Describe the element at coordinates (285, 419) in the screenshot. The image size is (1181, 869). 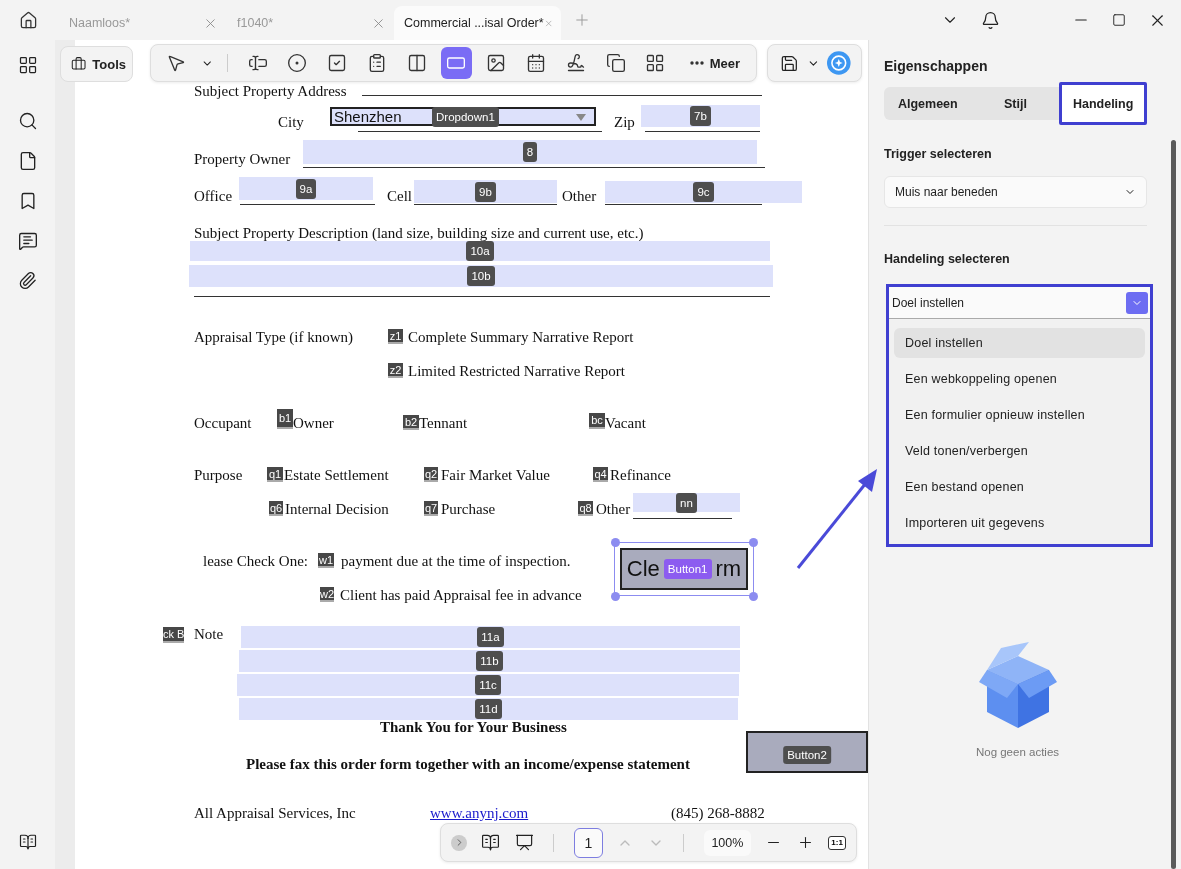
I see `checkbox-tag: b1` at that location.